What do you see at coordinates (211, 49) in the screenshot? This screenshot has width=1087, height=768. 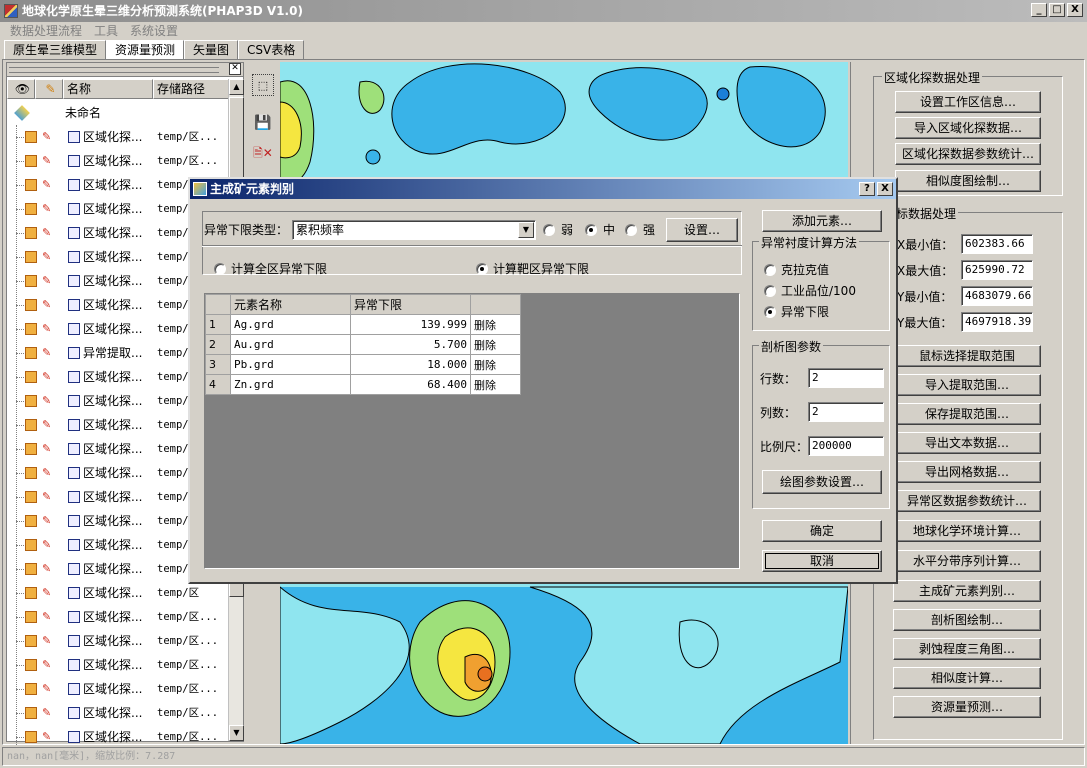 I see `tab-vector-map: 矢量图` at bounding box center [211, 49].